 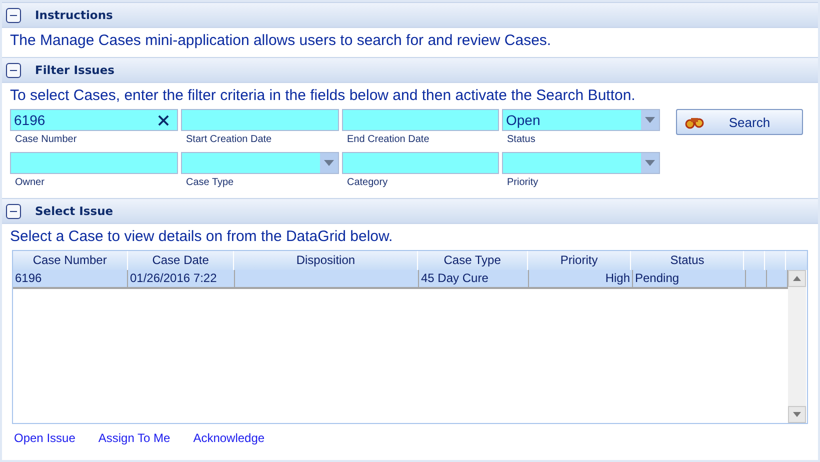 I want to click on scroll-down-button, so click(x=797, y=414).